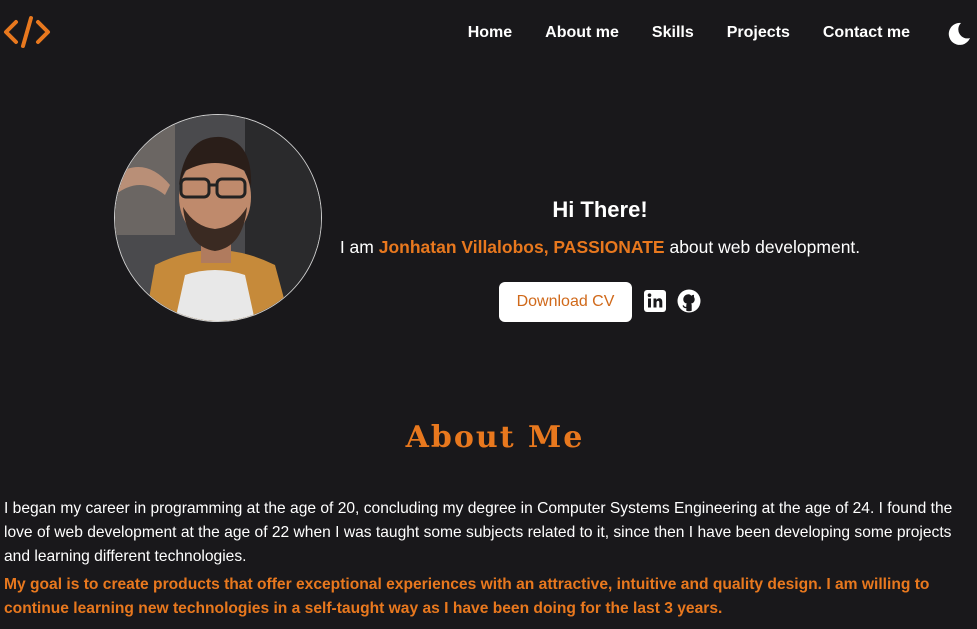 The height and width of the screenshot is (629, 977). What do you see at coordinates (762, 247) in the screenshot?
I see `intro-suffix: about web development.` at bounding box center [762, 247].